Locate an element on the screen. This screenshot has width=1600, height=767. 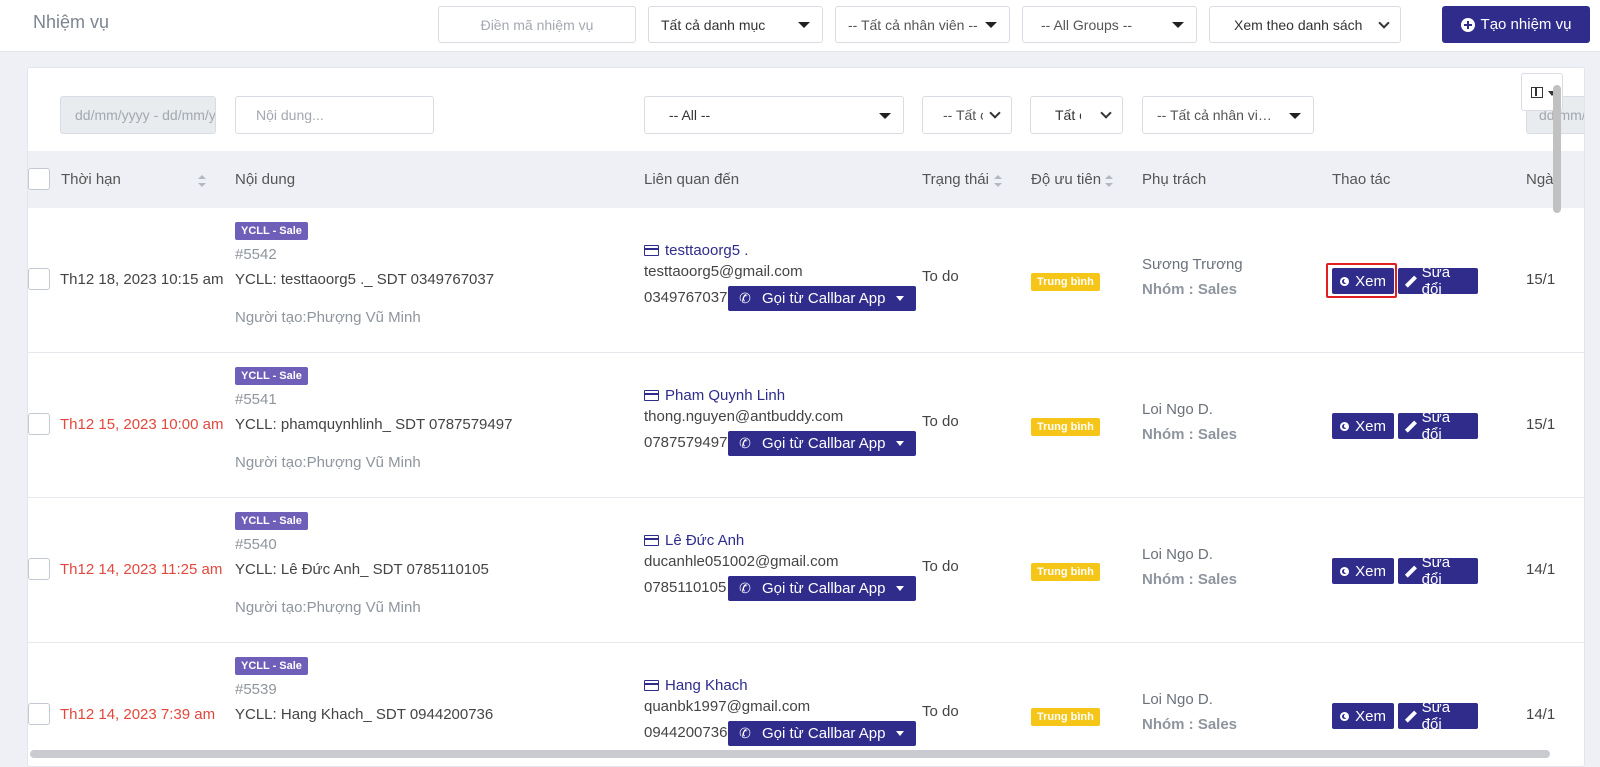
horizontal-scrollbar is located at coordinates (790, 754).